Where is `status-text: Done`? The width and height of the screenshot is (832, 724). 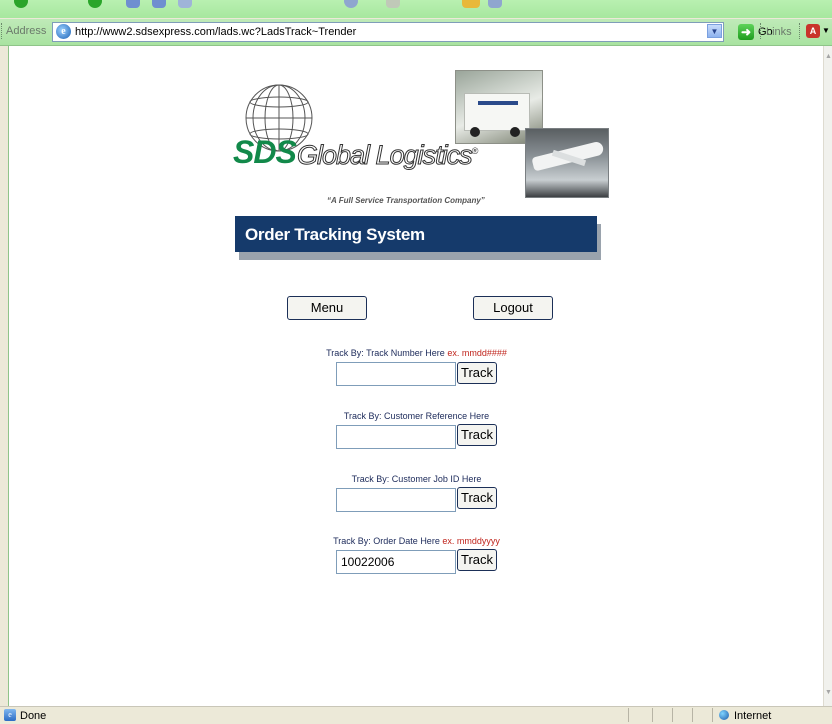
status-text: Done is located at coordinates (33, 716).